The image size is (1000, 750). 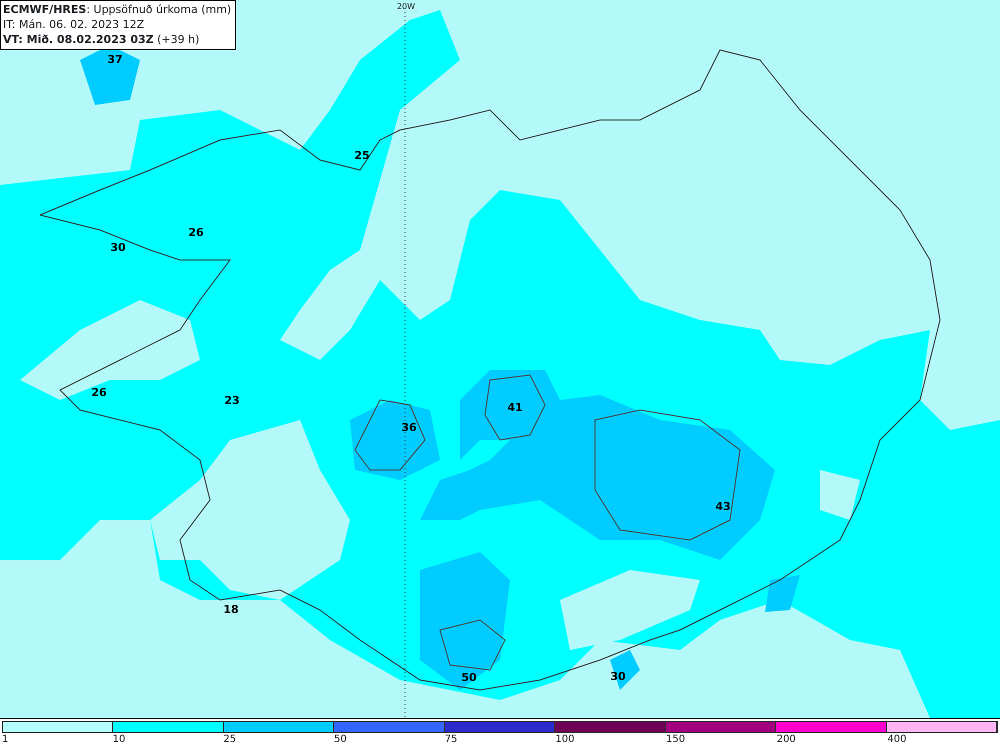 What do you see at coordinates (362, 156) in the screenshot?
I see `precipitation-value: 25` at bounding box center [362, 156].